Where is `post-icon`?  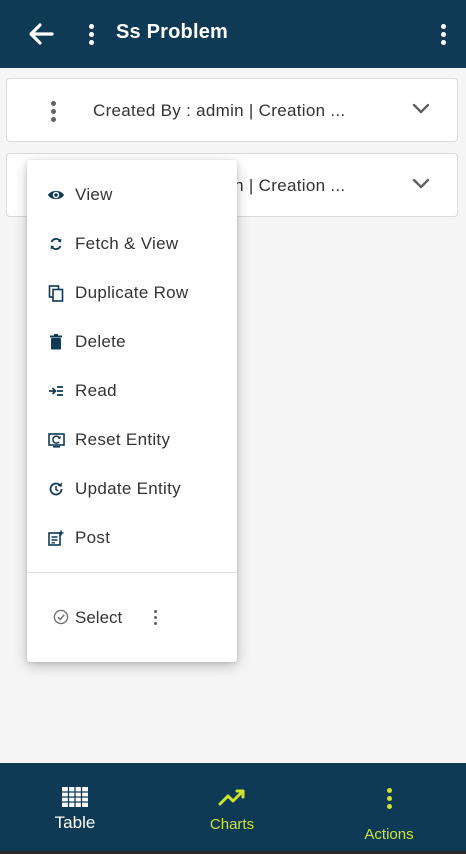 post-icon is located at coordinates (56, 538).